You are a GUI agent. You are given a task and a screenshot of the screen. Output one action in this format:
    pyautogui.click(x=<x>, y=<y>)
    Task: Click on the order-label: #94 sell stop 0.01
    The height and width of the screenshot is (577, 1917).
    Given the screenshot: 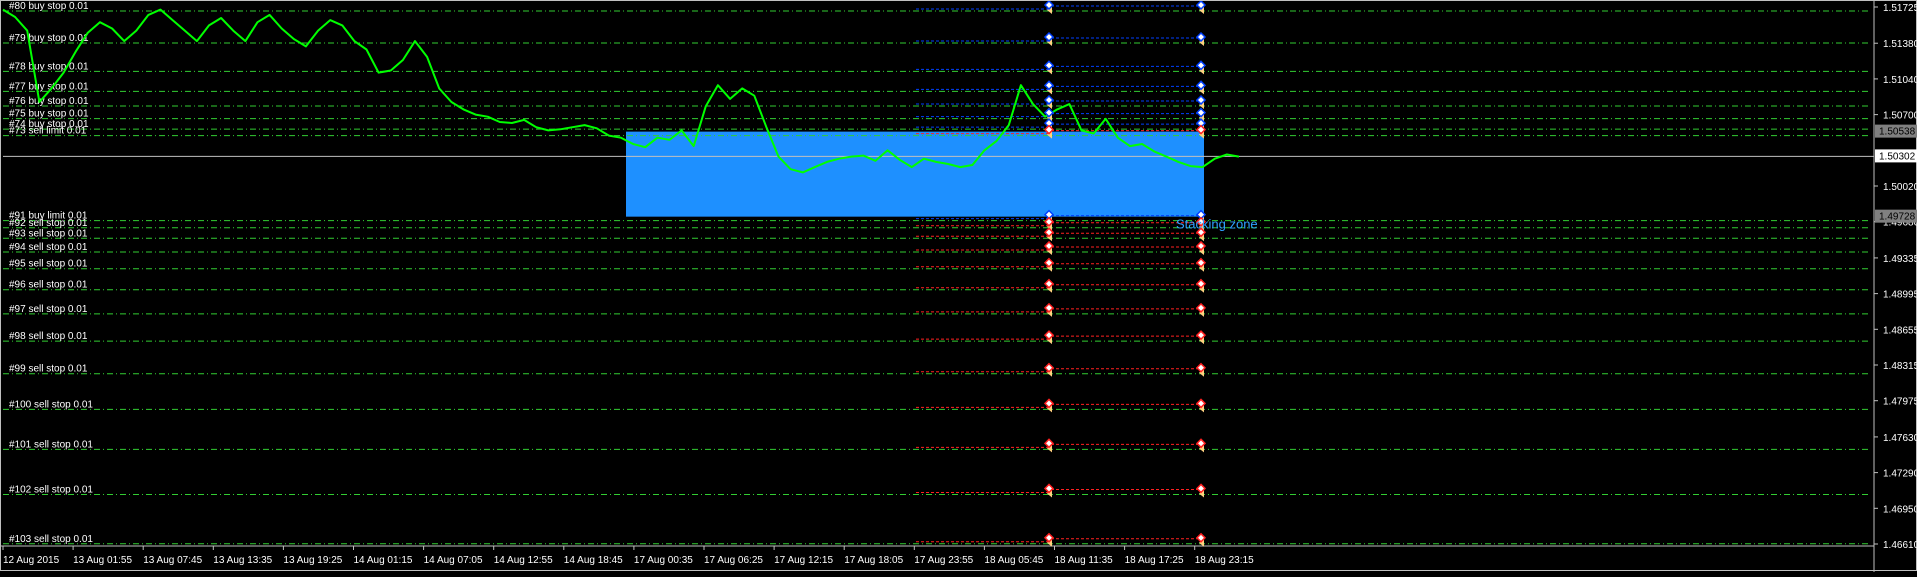 What is the action you would take?
    pyautogui.click(x=48, y=247)
    